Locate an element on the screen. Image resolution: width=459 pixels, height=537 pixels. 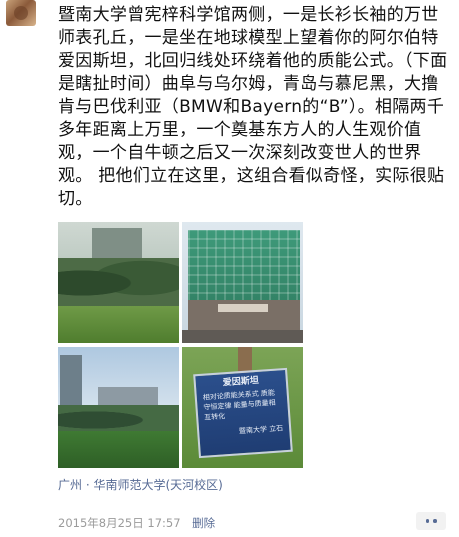
photo-science-building is located at coordinates (242, 282).